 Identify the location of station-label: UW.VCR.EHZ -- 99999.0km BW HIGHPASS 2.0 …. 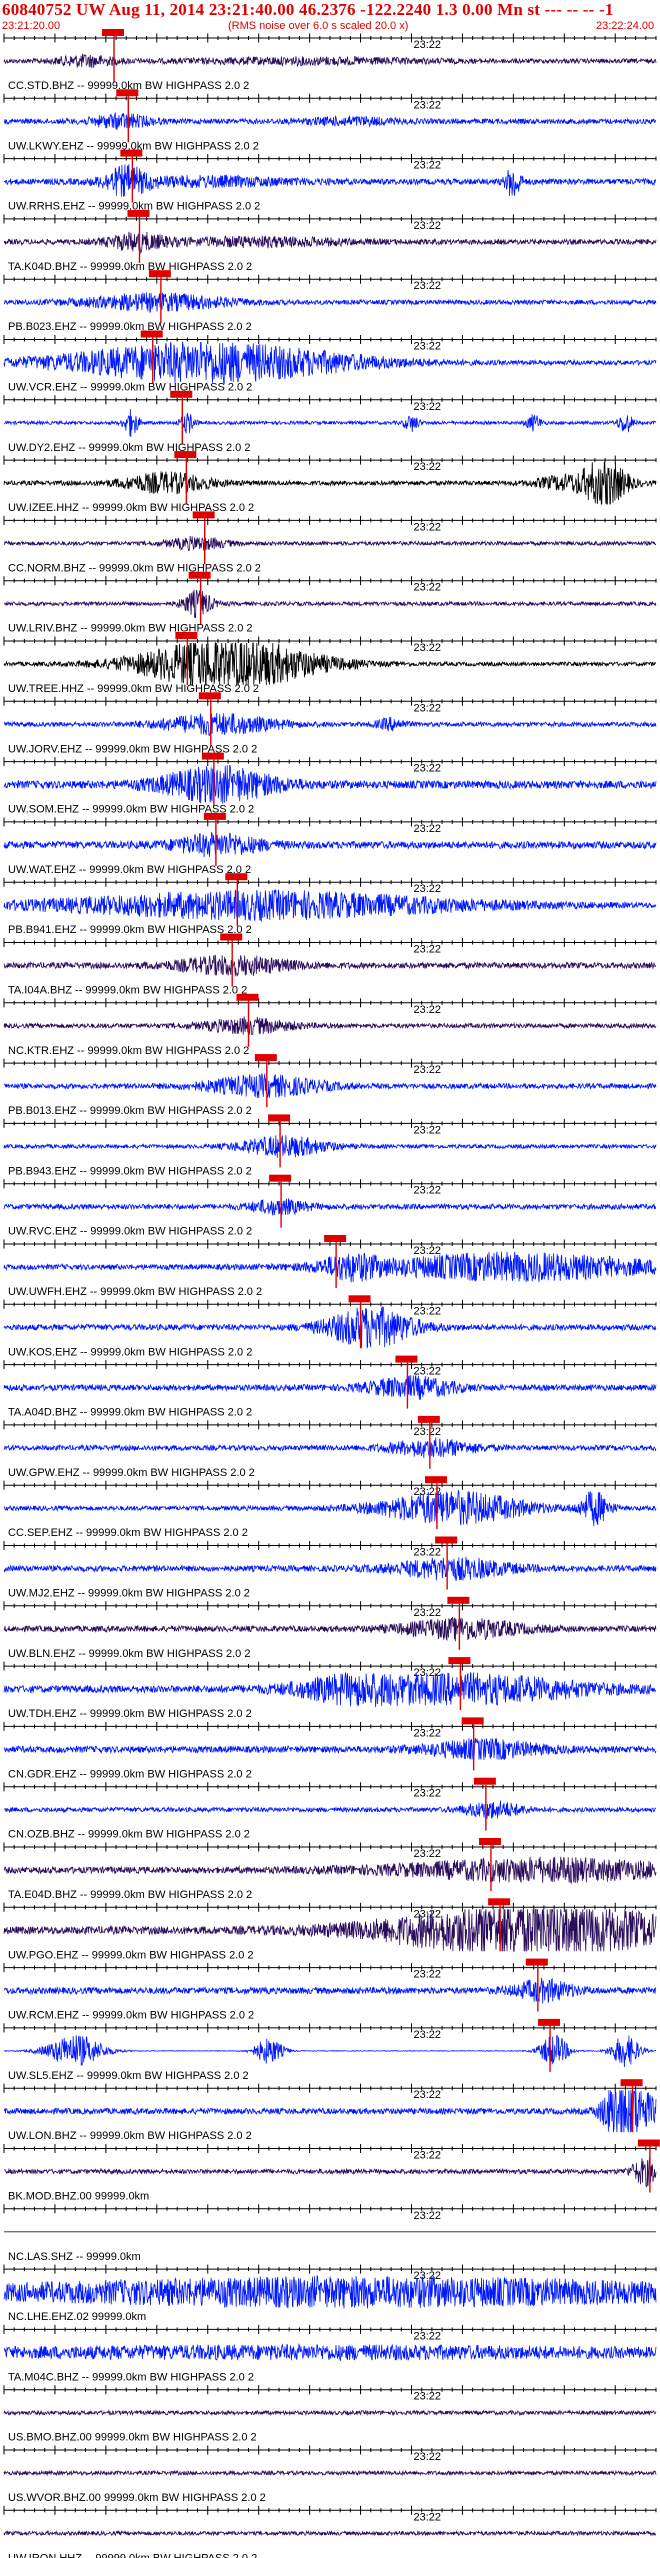
(130, 388).